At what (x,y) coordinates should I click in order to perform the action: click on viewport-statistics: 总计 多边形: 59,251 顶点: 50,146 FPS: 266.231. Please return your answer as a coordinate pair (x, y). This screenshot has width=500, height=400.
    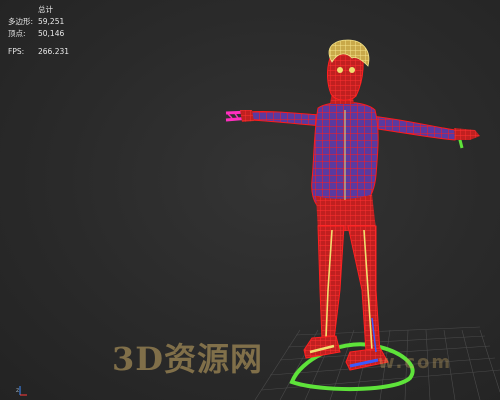
    Looking at the image, I should click on (38, 31).